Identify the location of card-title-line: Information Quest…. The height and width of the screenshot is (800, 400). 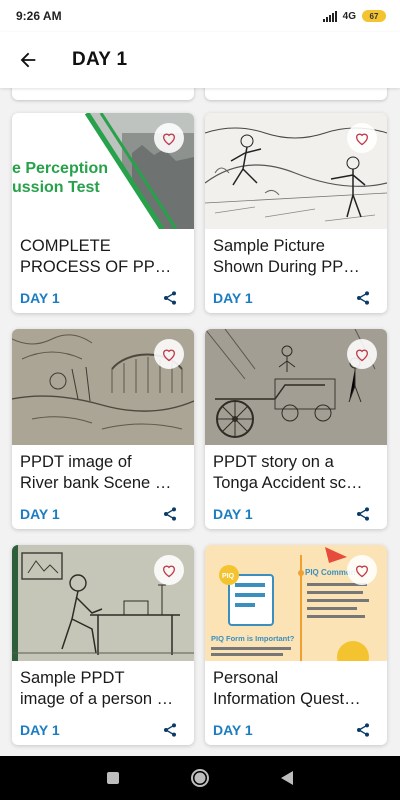
(287, 699).